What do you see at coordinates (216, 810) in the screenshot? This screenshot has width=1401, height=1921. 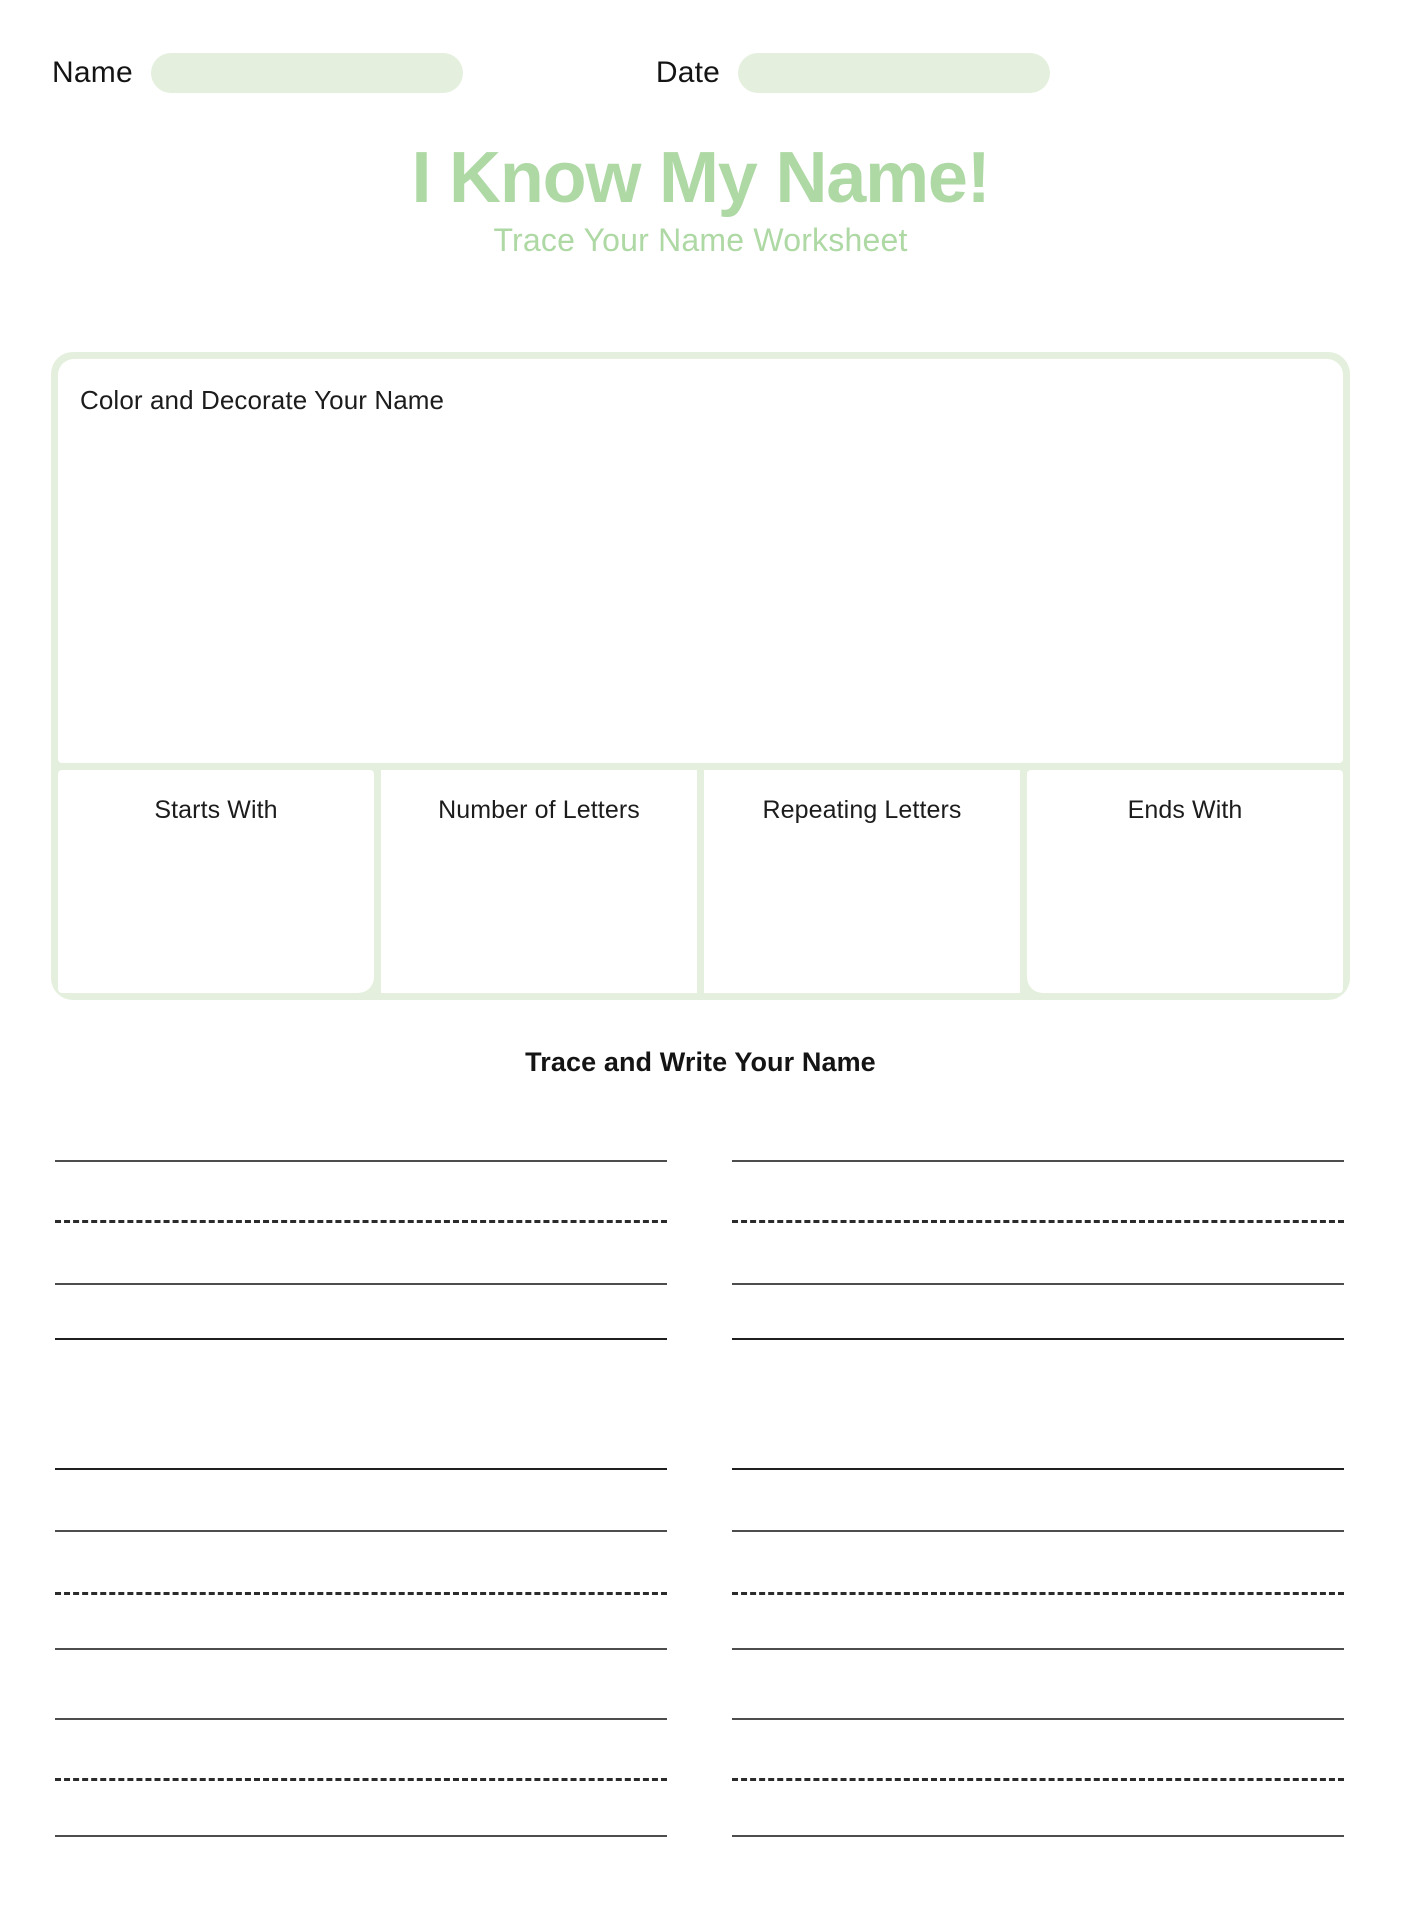 I see `attribute-label: Starts With` at bounding box center [216, 810].